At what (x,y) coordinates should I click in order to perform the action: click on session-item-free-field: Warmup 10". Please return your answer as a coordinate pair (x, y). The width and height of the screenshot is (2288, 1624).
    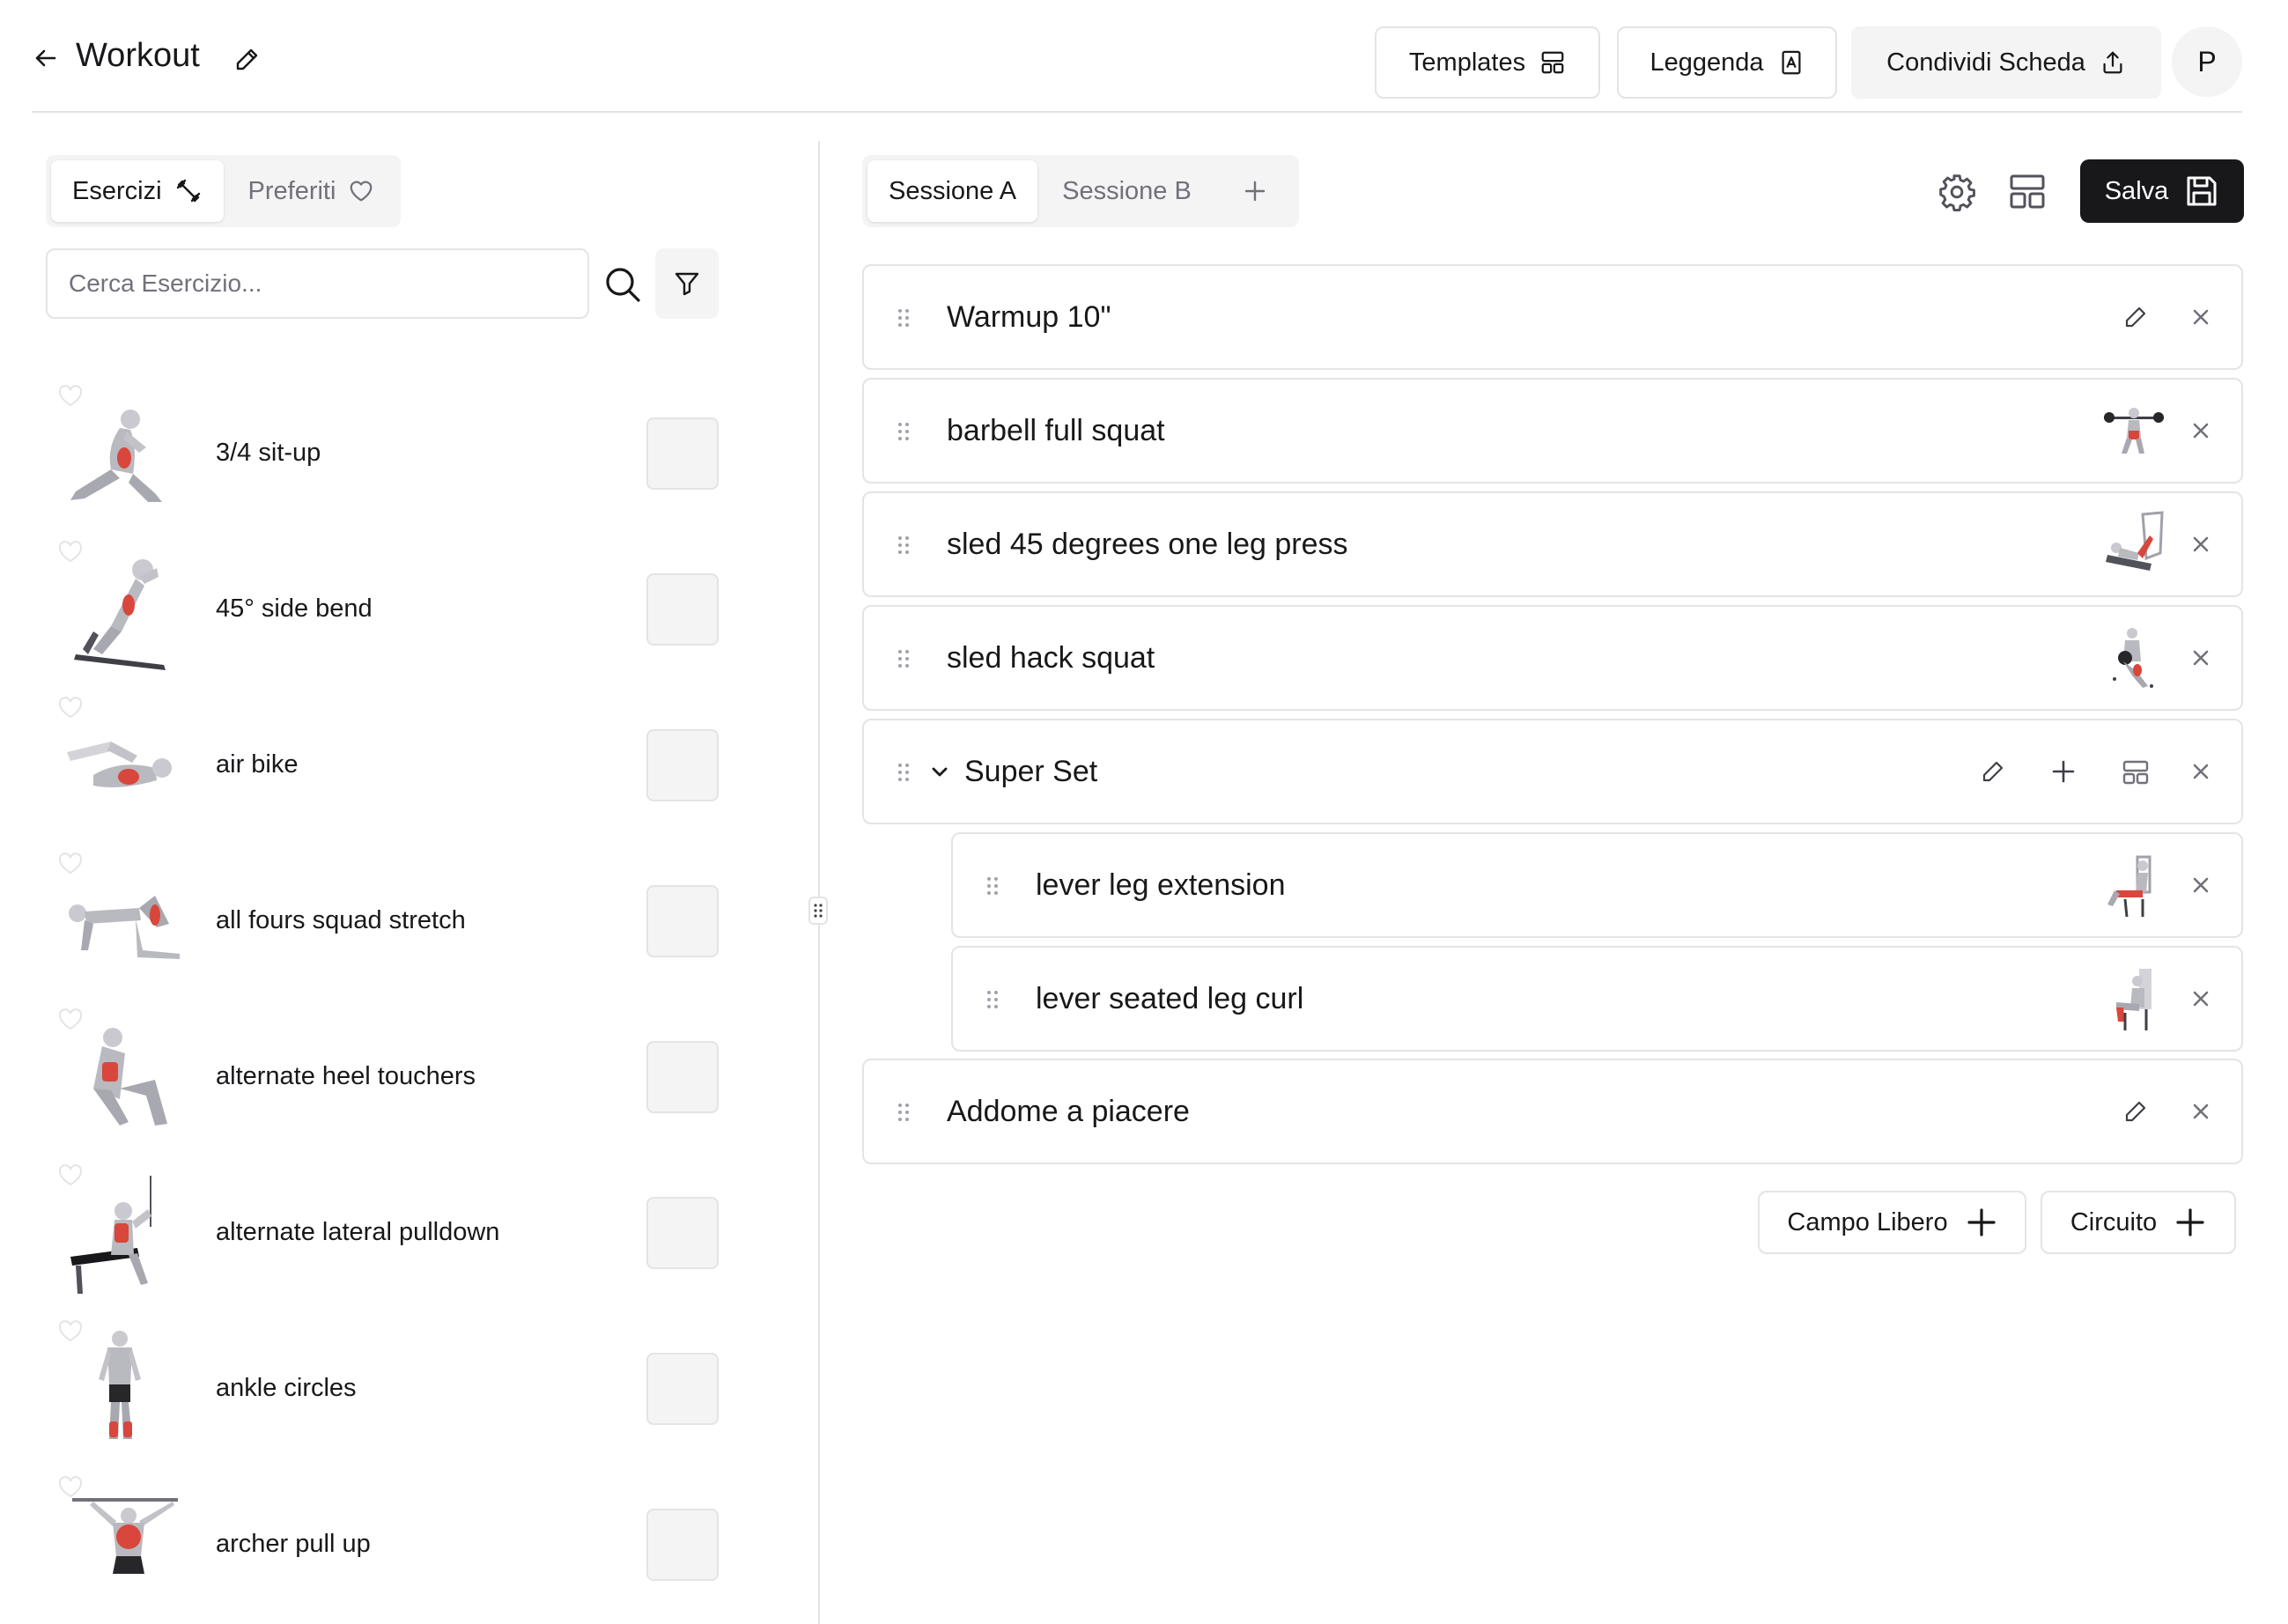
    Looking at the image, I should click on (1552, 317).